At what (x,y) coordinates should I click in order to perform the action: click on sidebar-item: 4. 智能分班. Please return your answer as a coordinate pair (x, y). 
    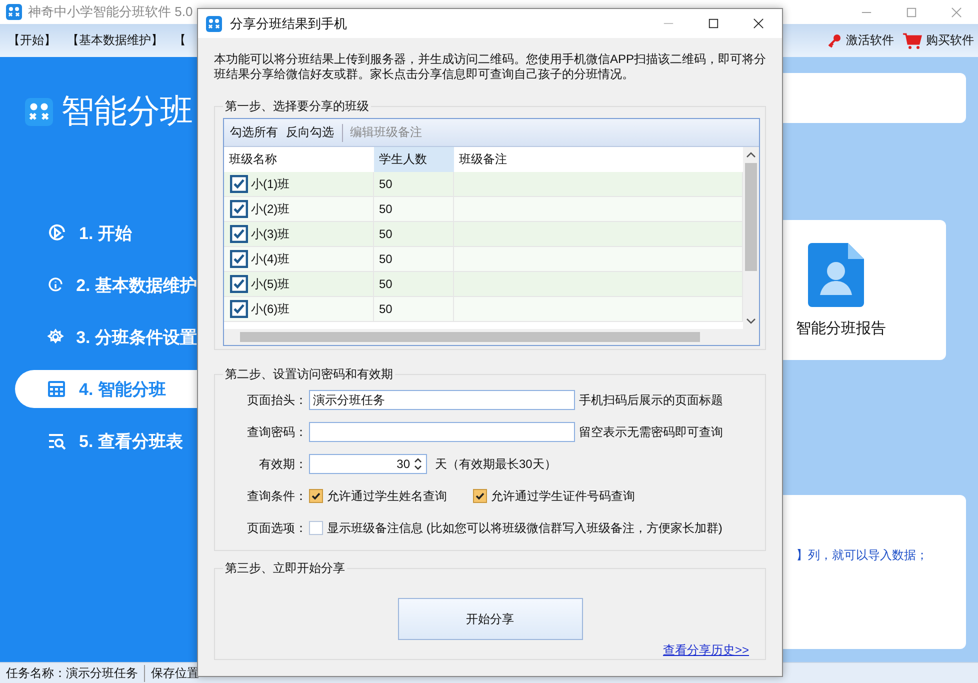
    Looking at the image, I should click on (106, 389).